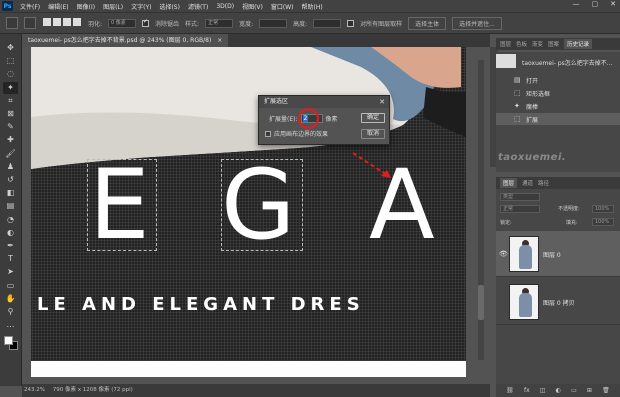  Describe the element at coordinates (10, 272) in the screenshot. I see `path-select-icon: ➤` at that location.